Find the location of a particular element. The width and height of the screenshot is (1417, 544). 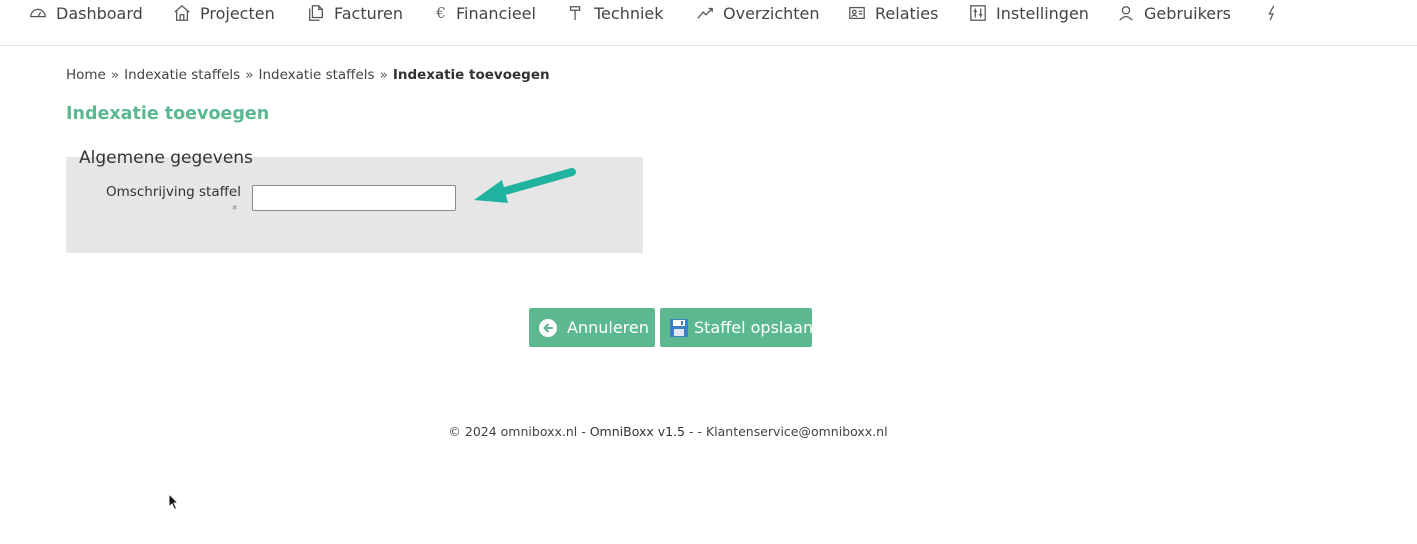

nav-item-financieel: € Financieel is located at coordinates (485, 13).